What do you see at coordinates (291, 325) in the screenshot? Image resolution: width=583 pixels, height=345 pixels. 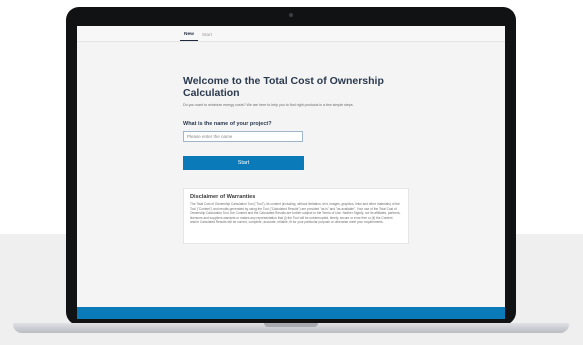 I see `laptop-notch` at bounding box center [291, 325].